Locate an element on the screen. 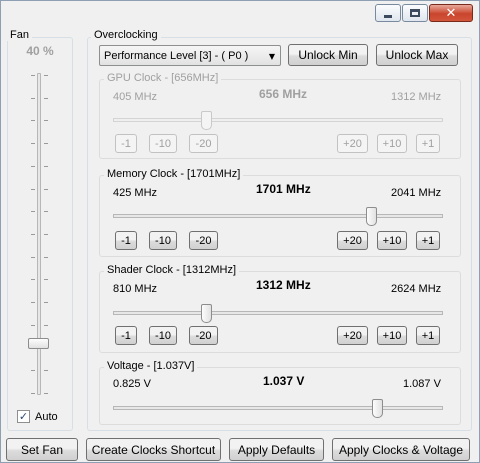 Image resolution: width=480 pixels, height=463 pixels. gpu-clock-max: 1312 MHz is located at coordinates (416, 97).